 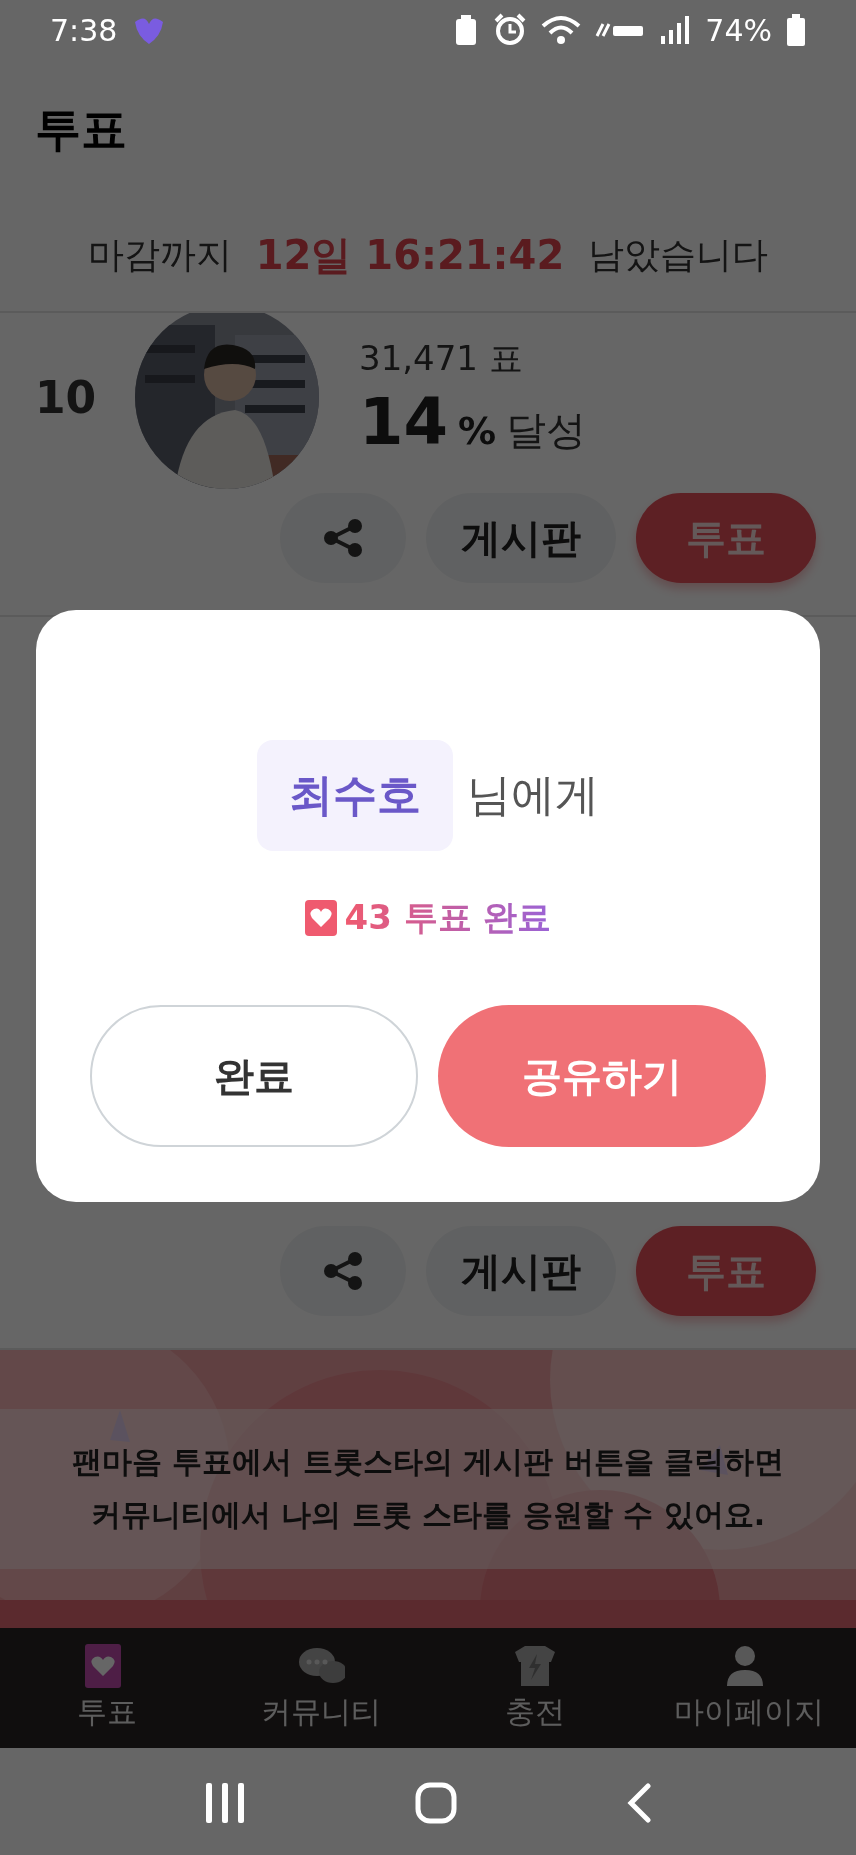 What do you see at coordinates (225, 1803) in the screenshot?
I see `recent-apps-icon` at bounding box center [225, 1803].